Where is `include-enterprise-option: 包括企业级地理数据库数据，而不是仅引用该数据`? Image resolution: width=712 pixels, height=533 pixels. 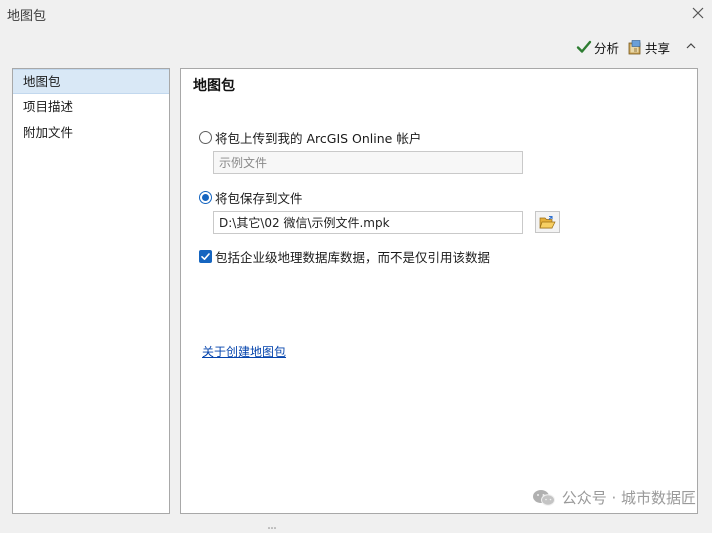
include-enterprise-option: 包括企业级地理数据库数据，而不是仅引用该数据 is located at coordinates (344, 256).